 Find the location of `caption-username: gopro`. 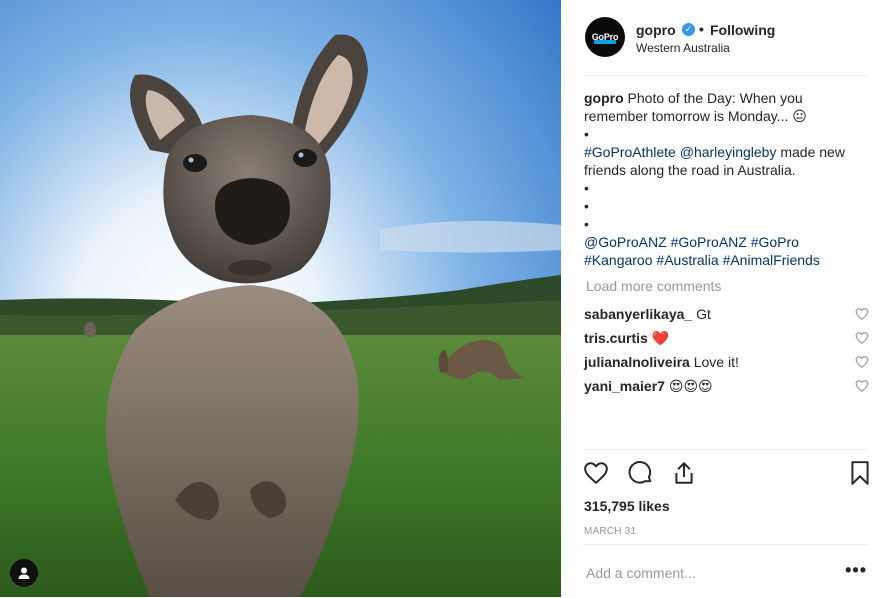

caption-username: gopro is located at coordinates (604, 98).